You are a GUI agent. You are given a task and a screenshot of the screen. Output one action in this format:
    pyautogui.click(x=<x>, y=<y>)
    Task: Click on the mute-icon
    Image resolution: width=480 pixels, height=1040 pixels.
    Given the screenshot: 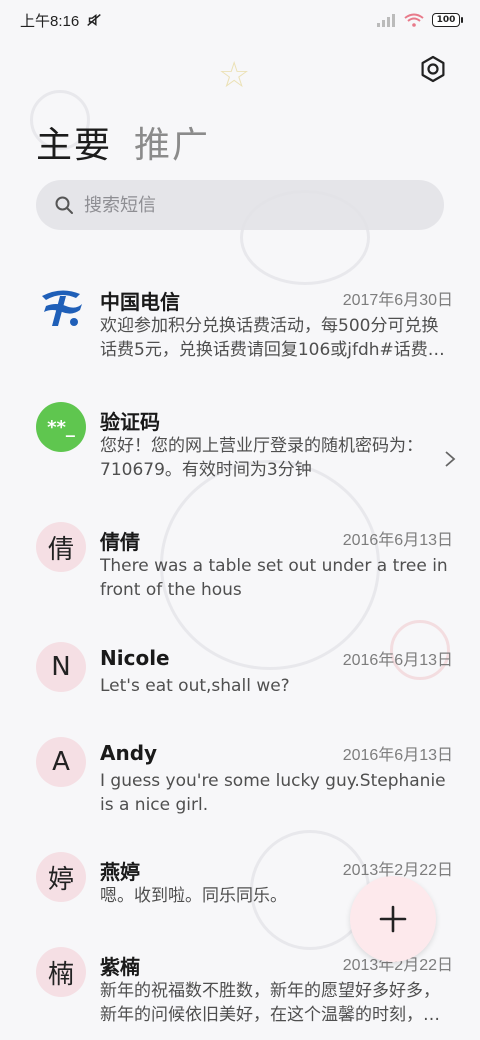 What is the action you would take?
    pyautogui.click(x=94, y=20)
    